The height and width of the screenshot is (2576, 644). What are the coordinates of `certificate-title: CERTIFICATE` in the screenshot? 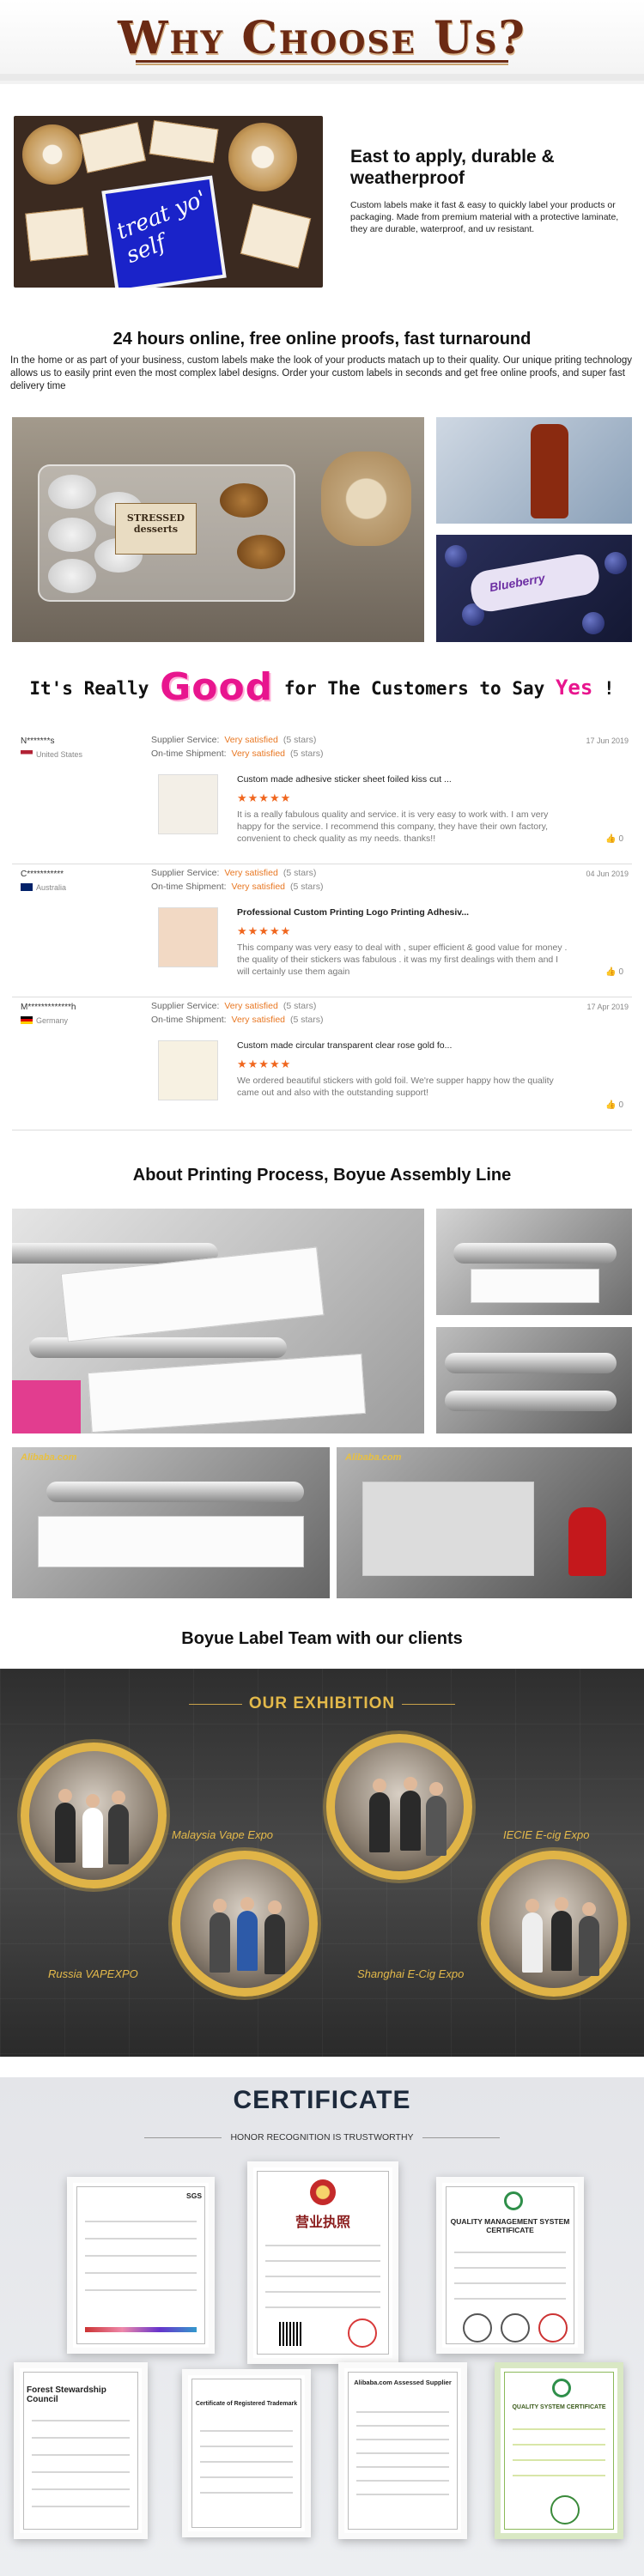 It's located at (322, 2100).